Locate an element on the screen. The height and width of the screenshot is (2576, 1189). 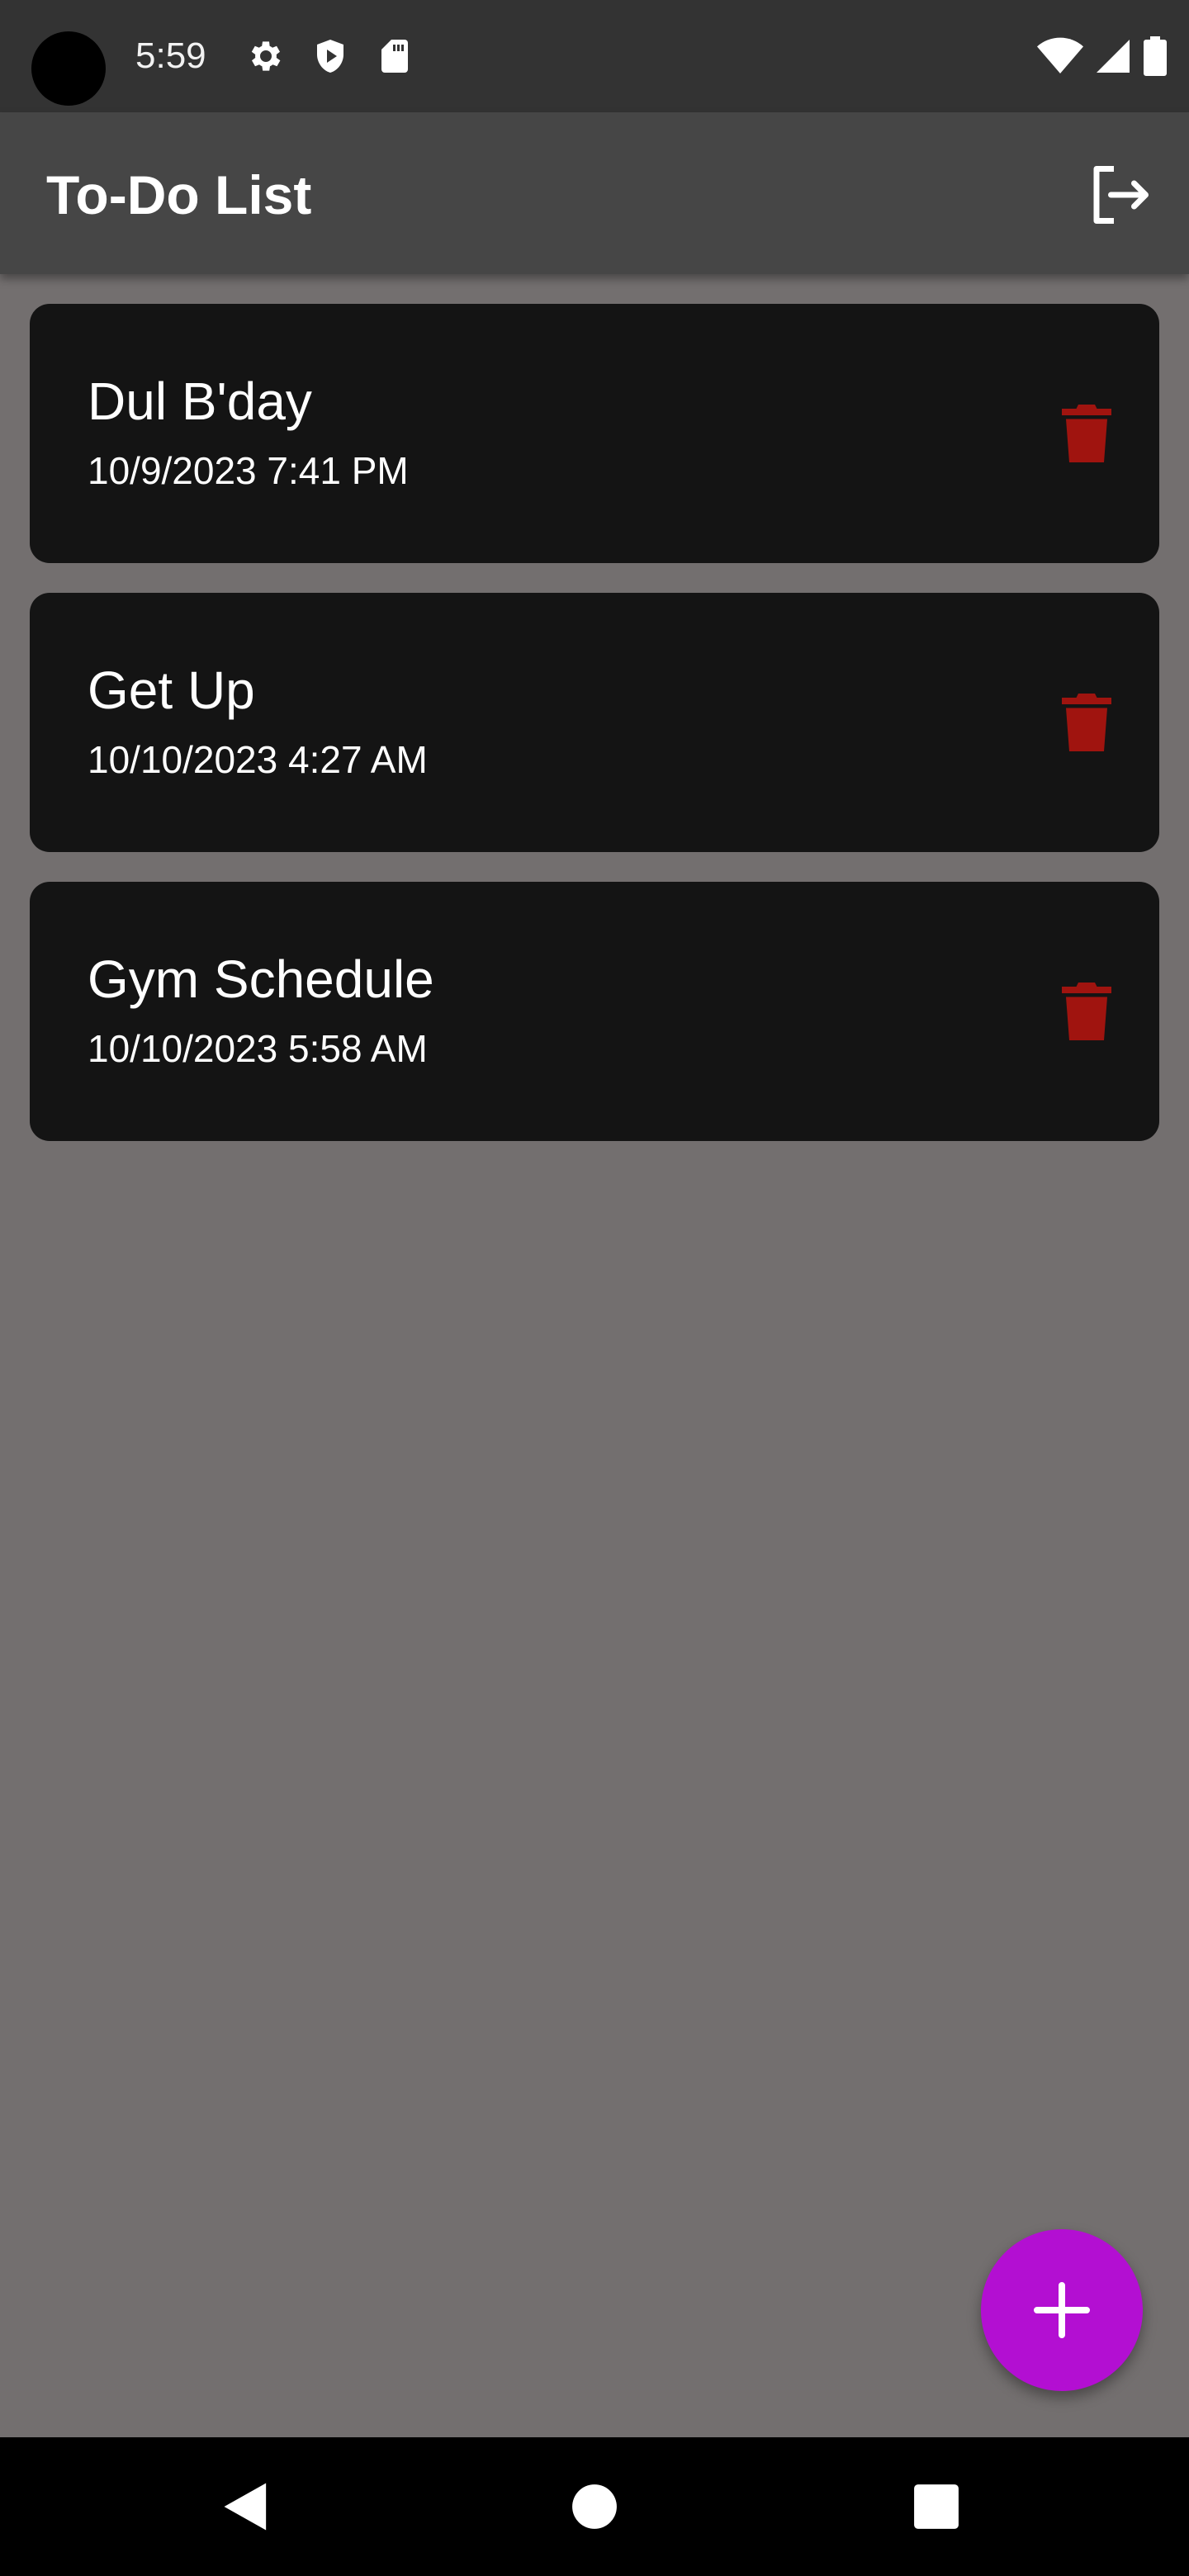
sd-card-icon is located at coordinates (394, 56).